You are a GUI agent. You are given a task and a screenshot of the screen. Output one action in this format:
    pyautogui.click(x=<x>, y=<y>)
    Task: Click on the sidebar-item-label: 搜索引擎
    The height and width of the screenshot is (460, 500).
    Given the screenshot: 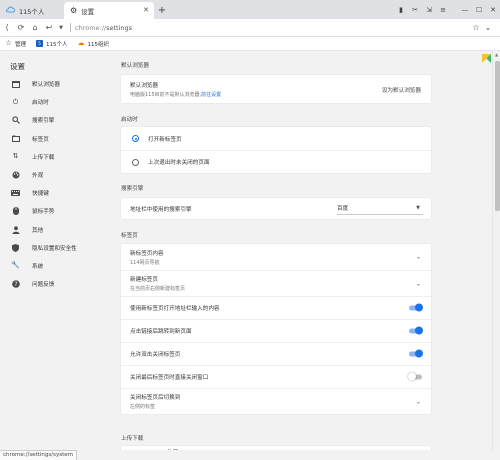 What is the action you would take?
    pyautogui.click(x=43, y=121)
    